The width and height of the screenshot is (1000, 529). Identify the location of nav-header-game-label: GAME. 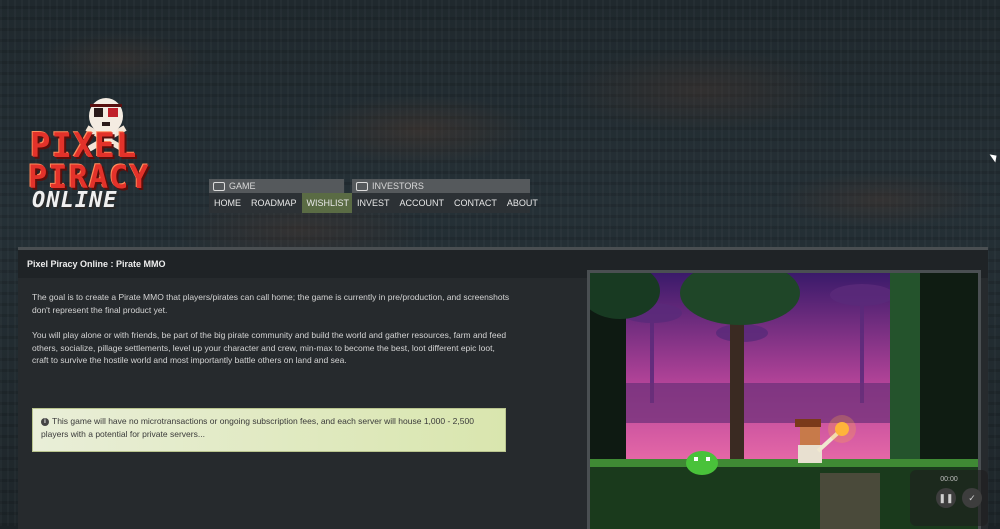
(242, 186).